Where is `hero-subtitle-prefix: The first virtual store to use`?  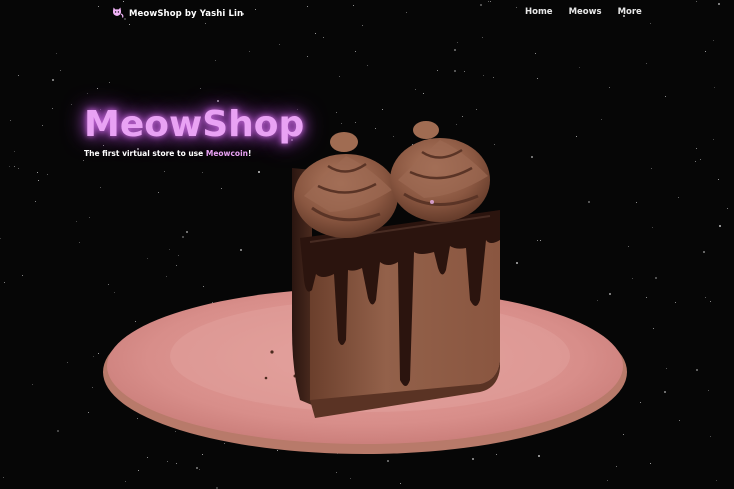 hero-subtitle-prefix: The first virtual store to use is located at coordinates (145, 153).